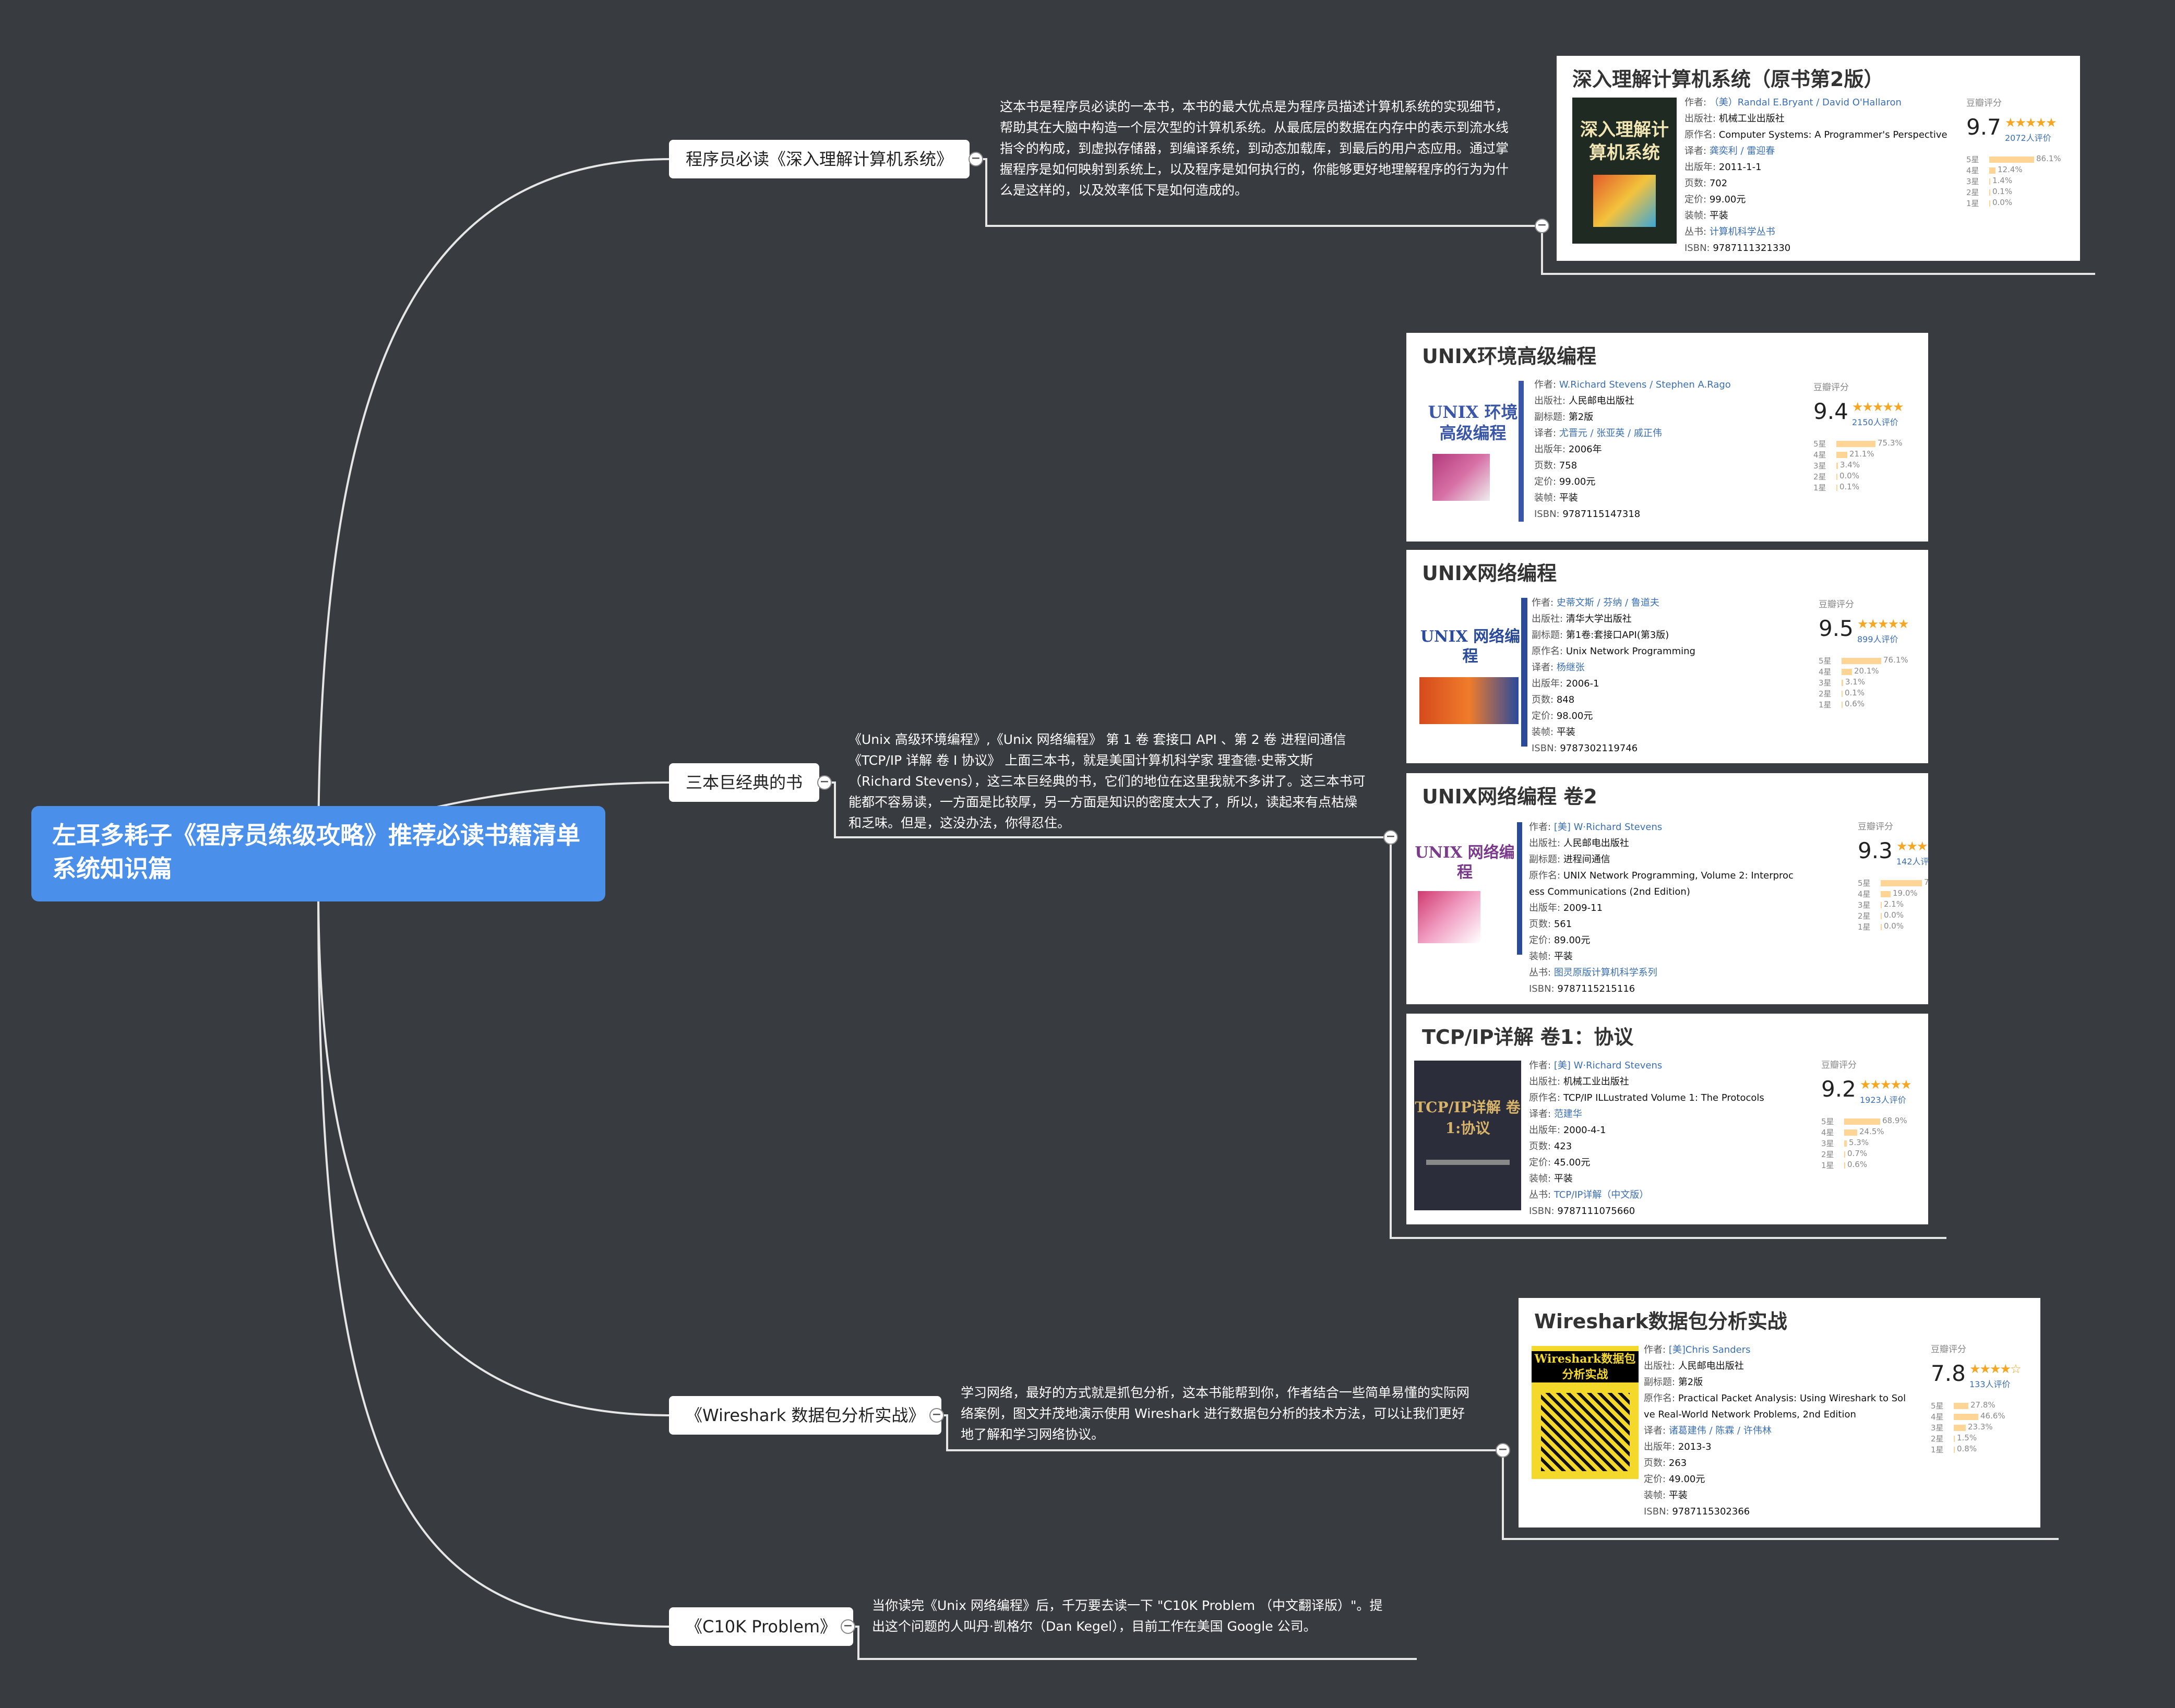 This screenshot has height=1708, width=2175. I want to click on topic-c10k: 《C10K Problem》, so click(761, 1626).